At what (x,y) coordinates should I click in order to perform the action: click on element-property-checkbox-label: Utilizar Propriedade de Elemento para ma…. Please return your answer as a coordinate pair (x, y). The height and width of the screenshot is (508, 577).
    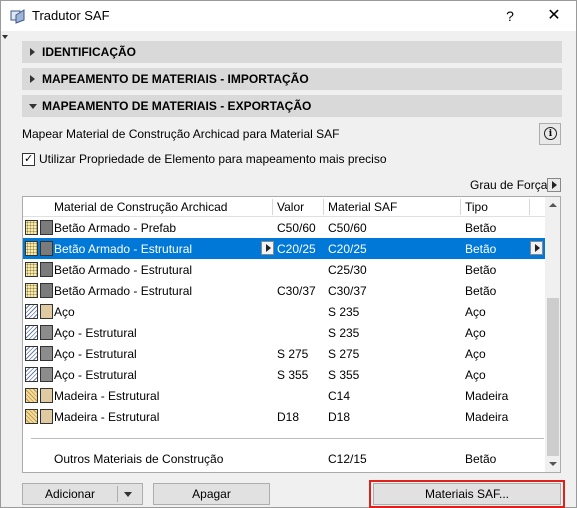
    Looking at the image, I should click on (213, 159).